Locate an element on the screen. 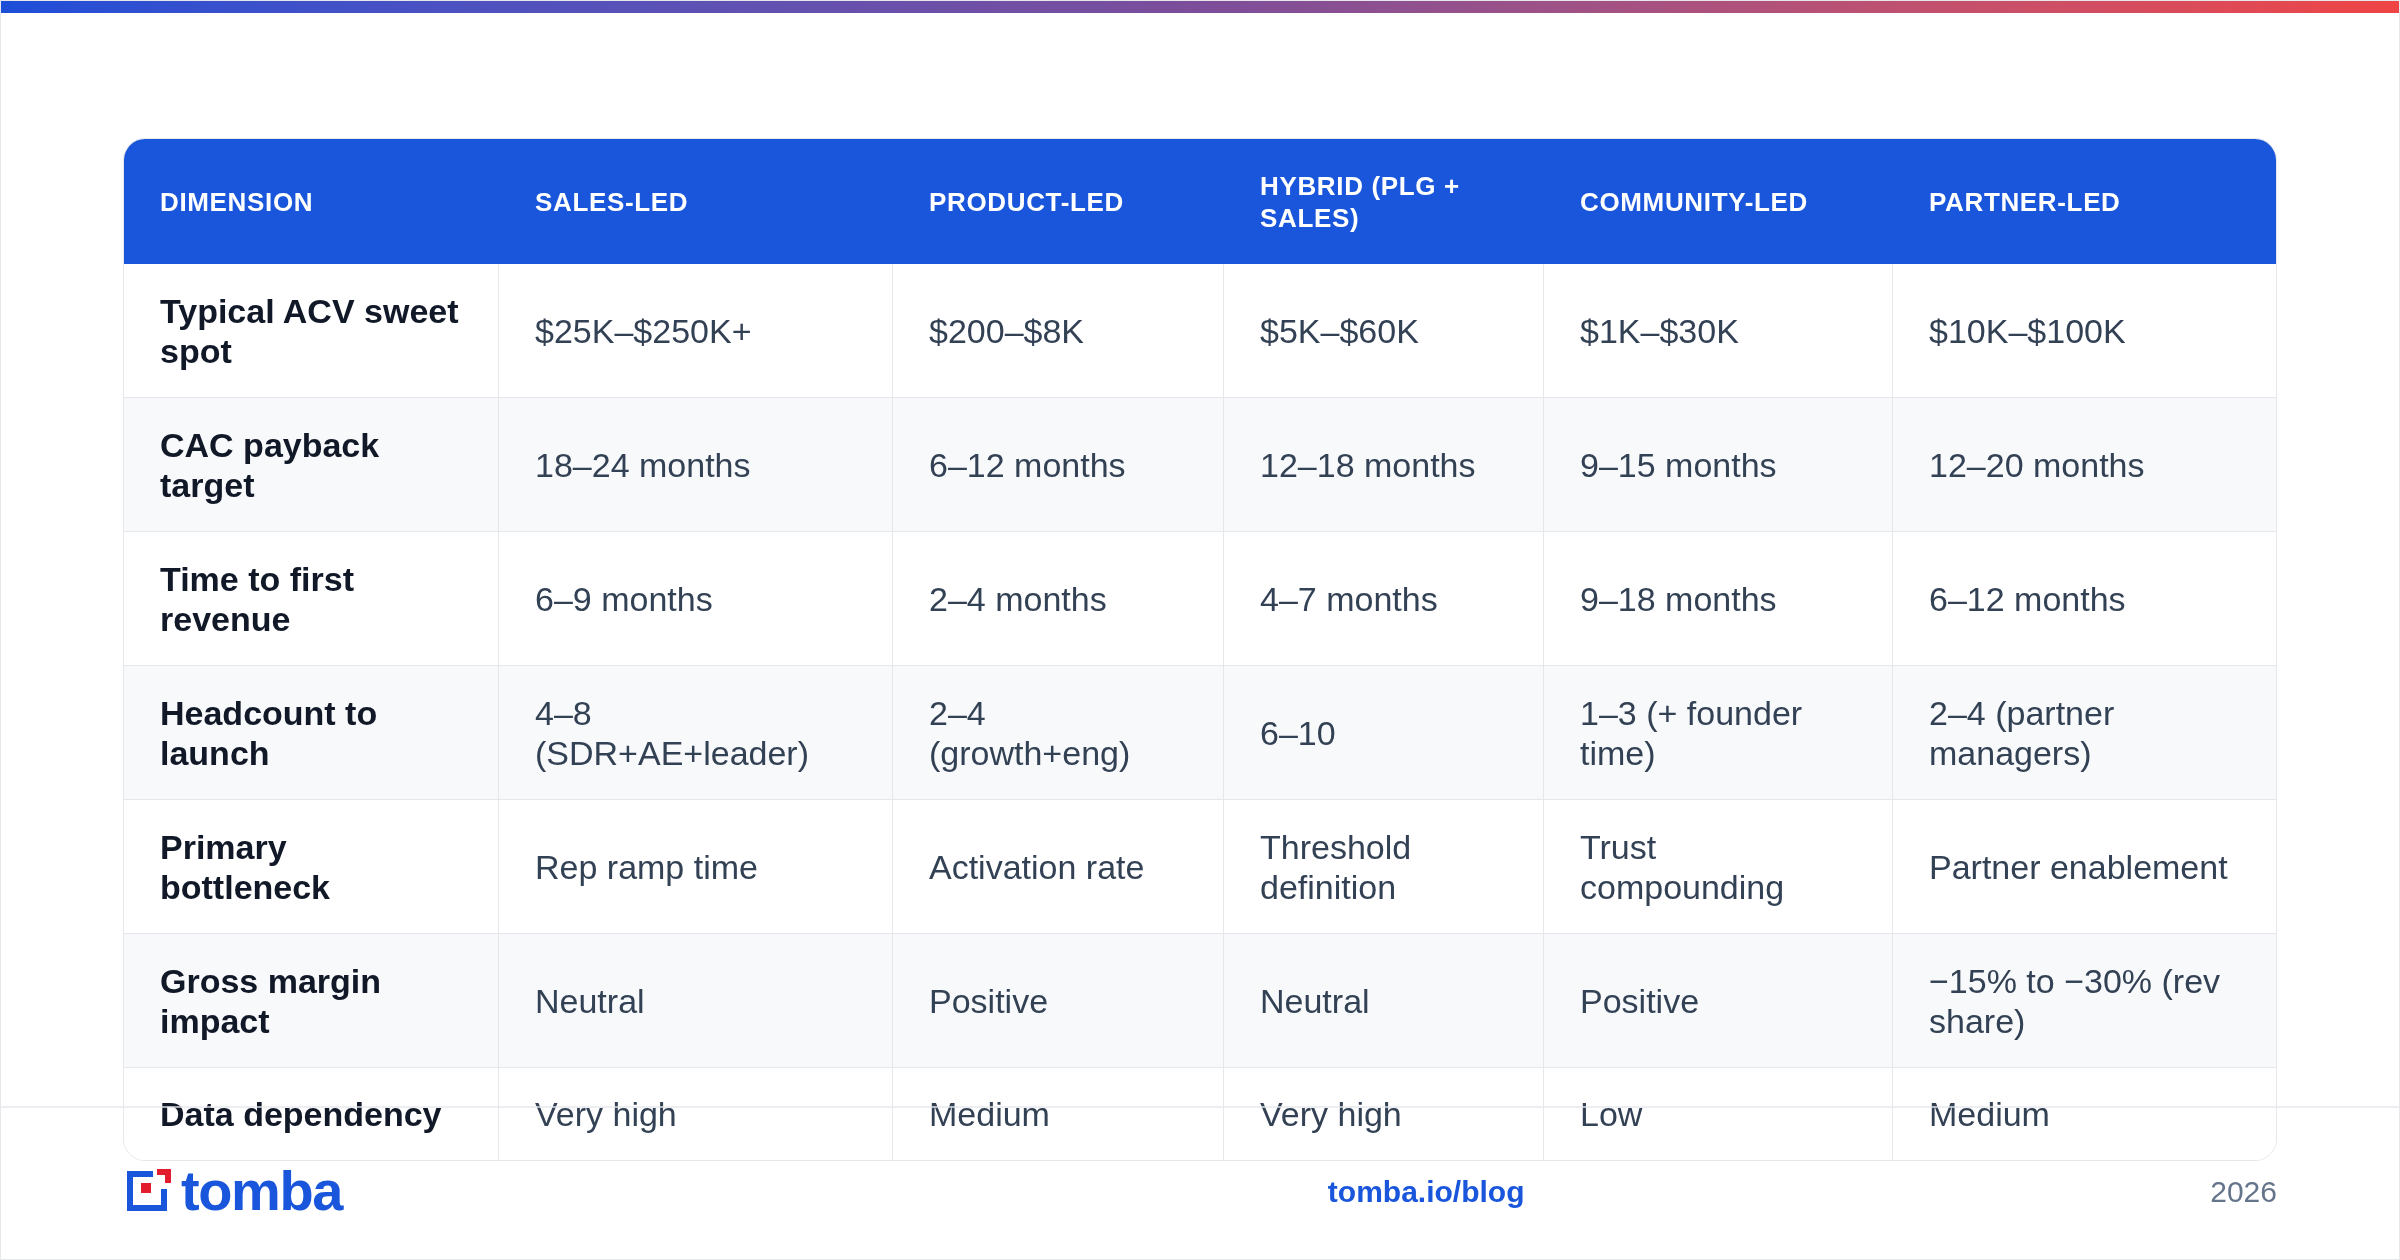  blog-link: tomba.io/blog is located at coordinates (1426, 1191).